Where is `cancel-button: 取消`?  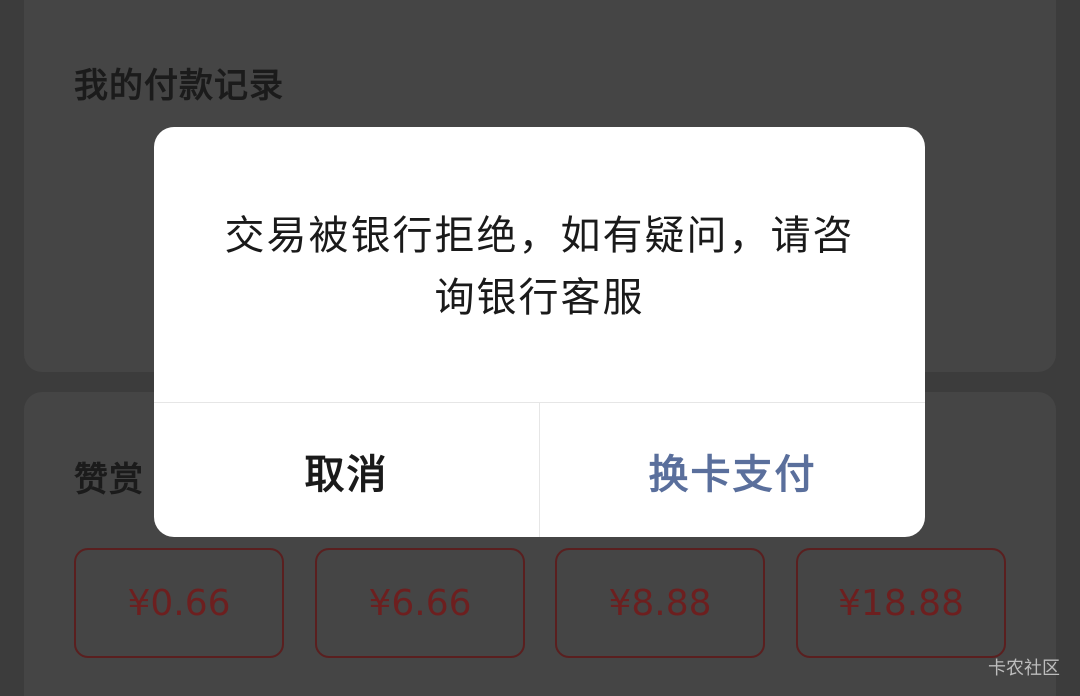 cancel-button: 取消 is located at coordinates (347, 470).